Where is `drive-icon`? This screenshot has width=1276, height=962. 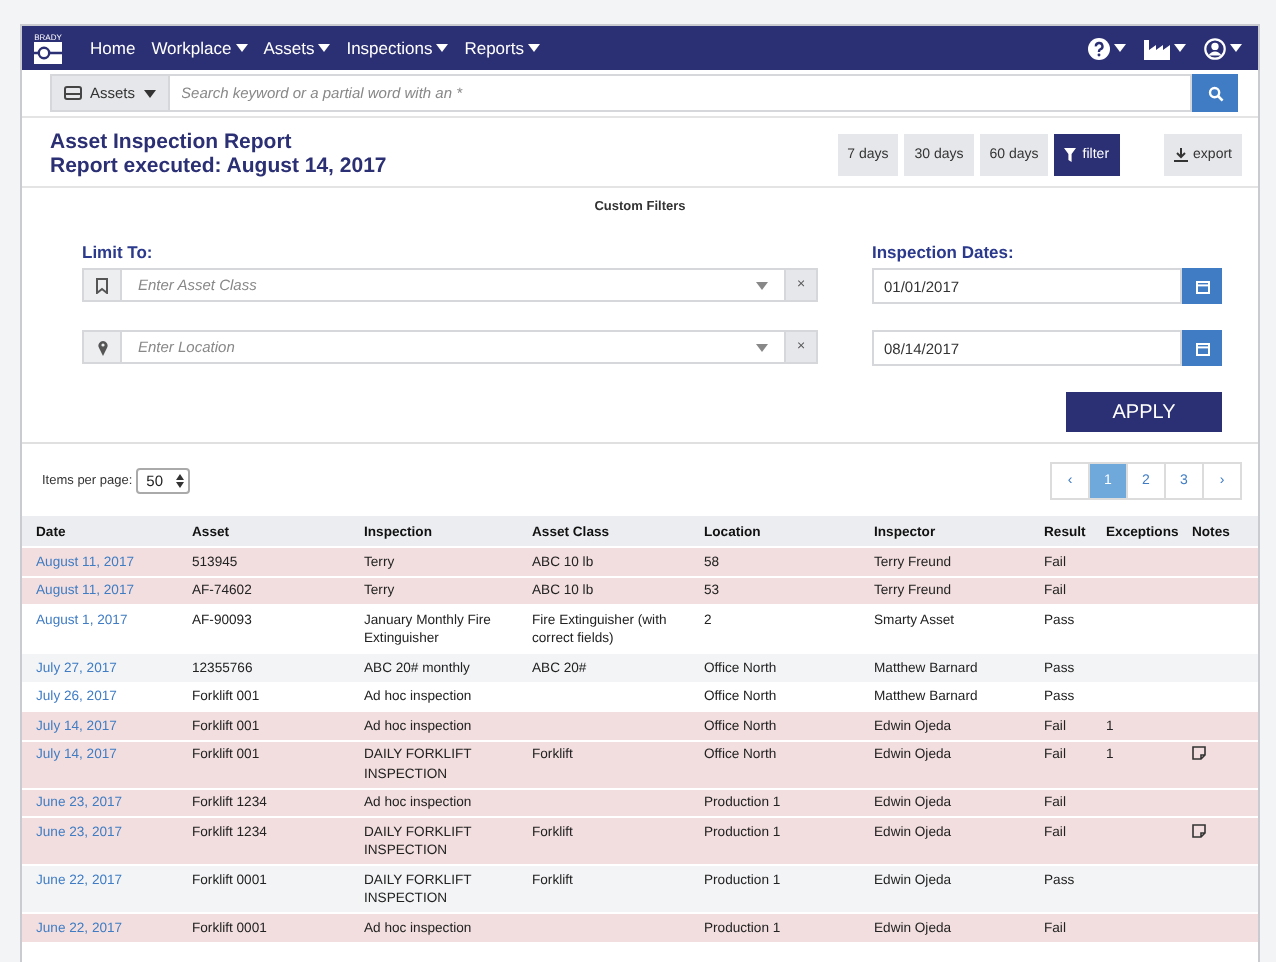 drive-icon is located at coordinates (73, 93).